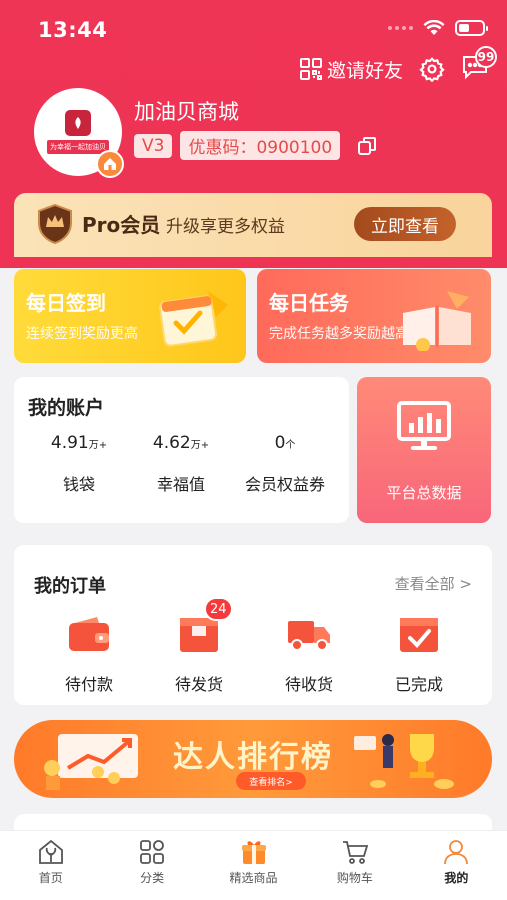 This screenshot has width=507, height=900. I want to click on coupons-stat: 0个 会员权益券, so click(285, 464).